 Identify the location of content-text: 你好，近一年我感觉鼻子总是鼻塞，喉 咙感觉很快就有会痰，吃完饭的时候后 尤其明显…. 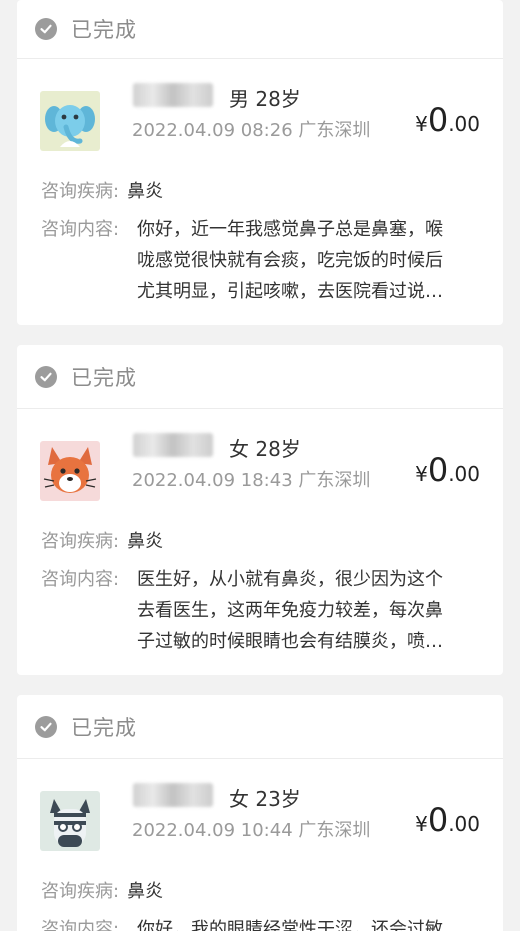
(290, 260).